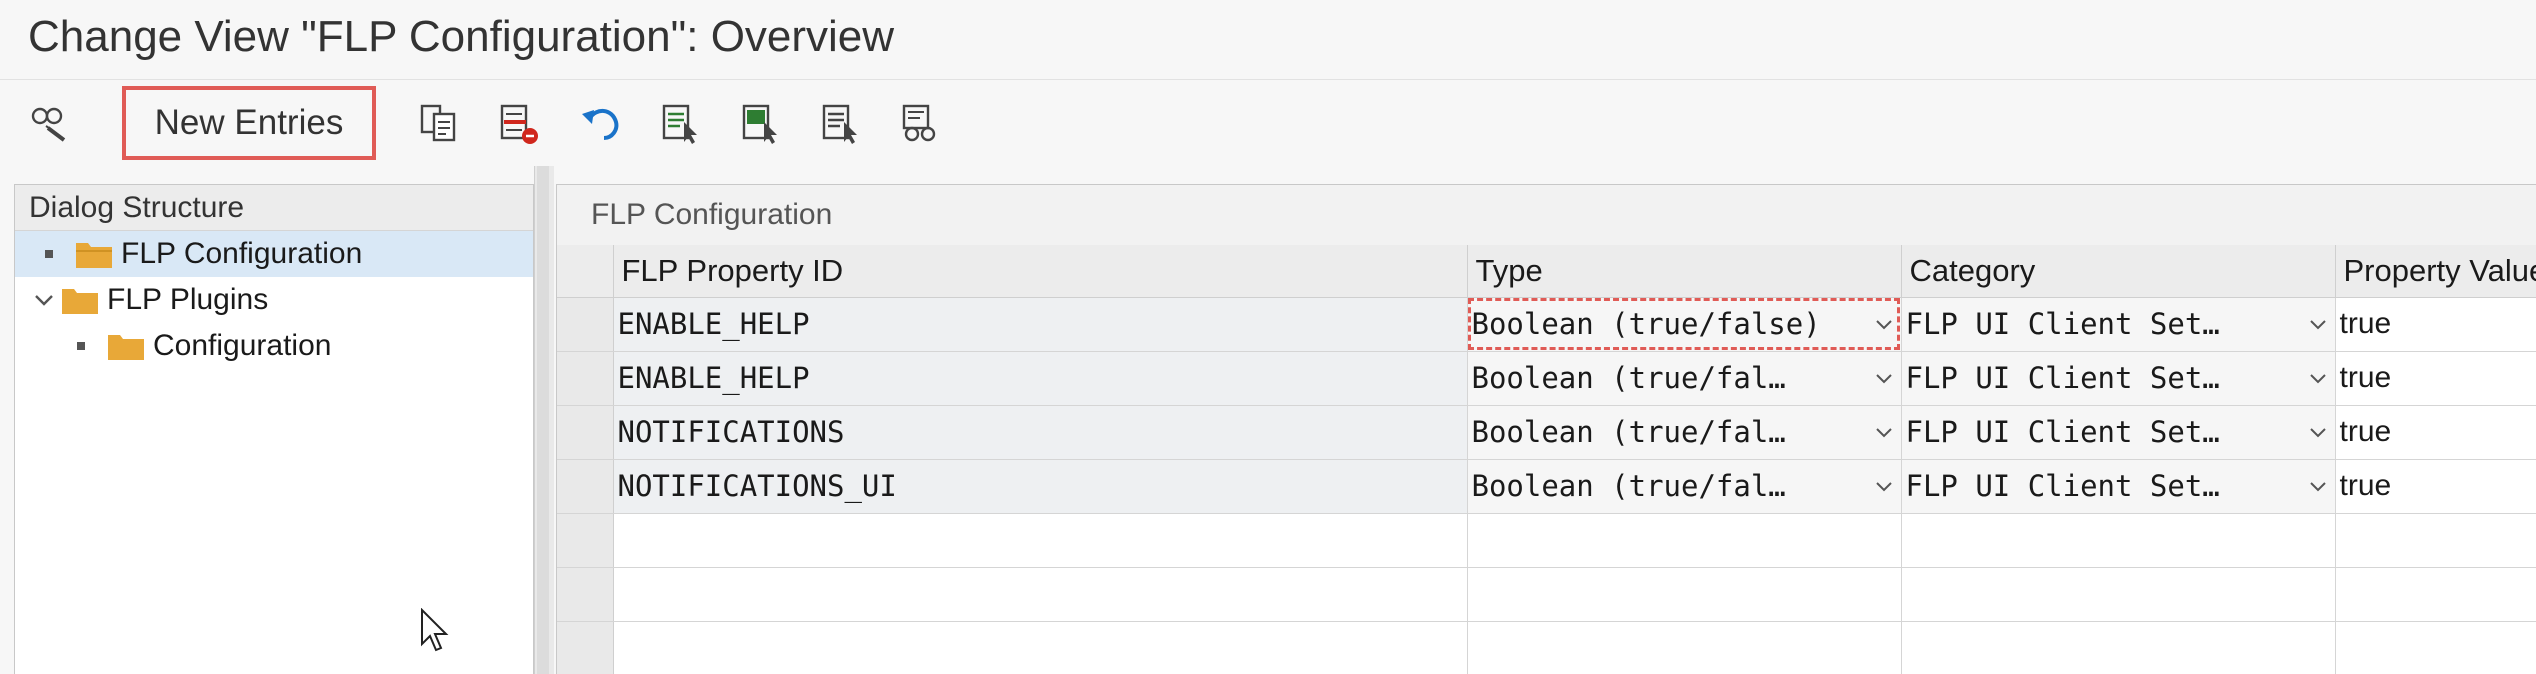 This screenshot has width=2536, height=674. What do you see at coordinates (2118, 271) in the screenshot?
I see `column-header-category: Category` at bounding box center [2118, 271].